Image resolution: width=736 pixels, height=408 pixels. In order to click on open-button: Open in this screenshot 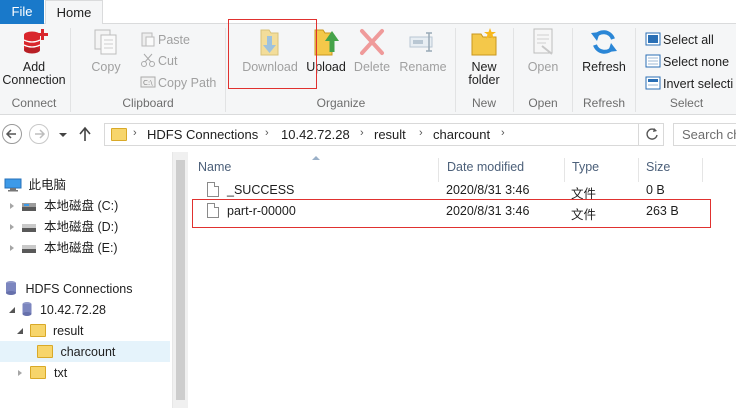, I will do `click(543, 50)`.